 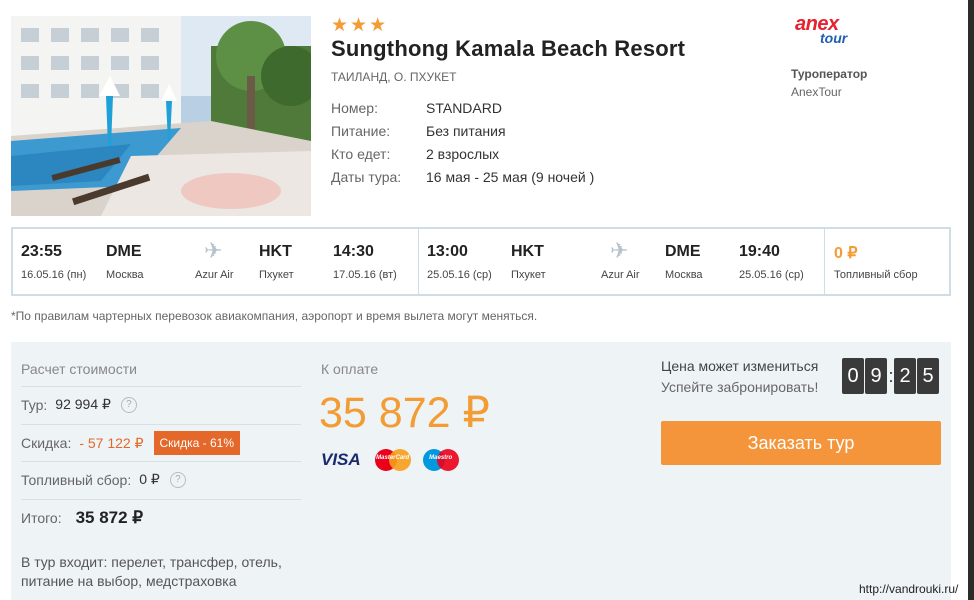 I want to click on return-arrival-code: DME, so click(x=683, y=251).